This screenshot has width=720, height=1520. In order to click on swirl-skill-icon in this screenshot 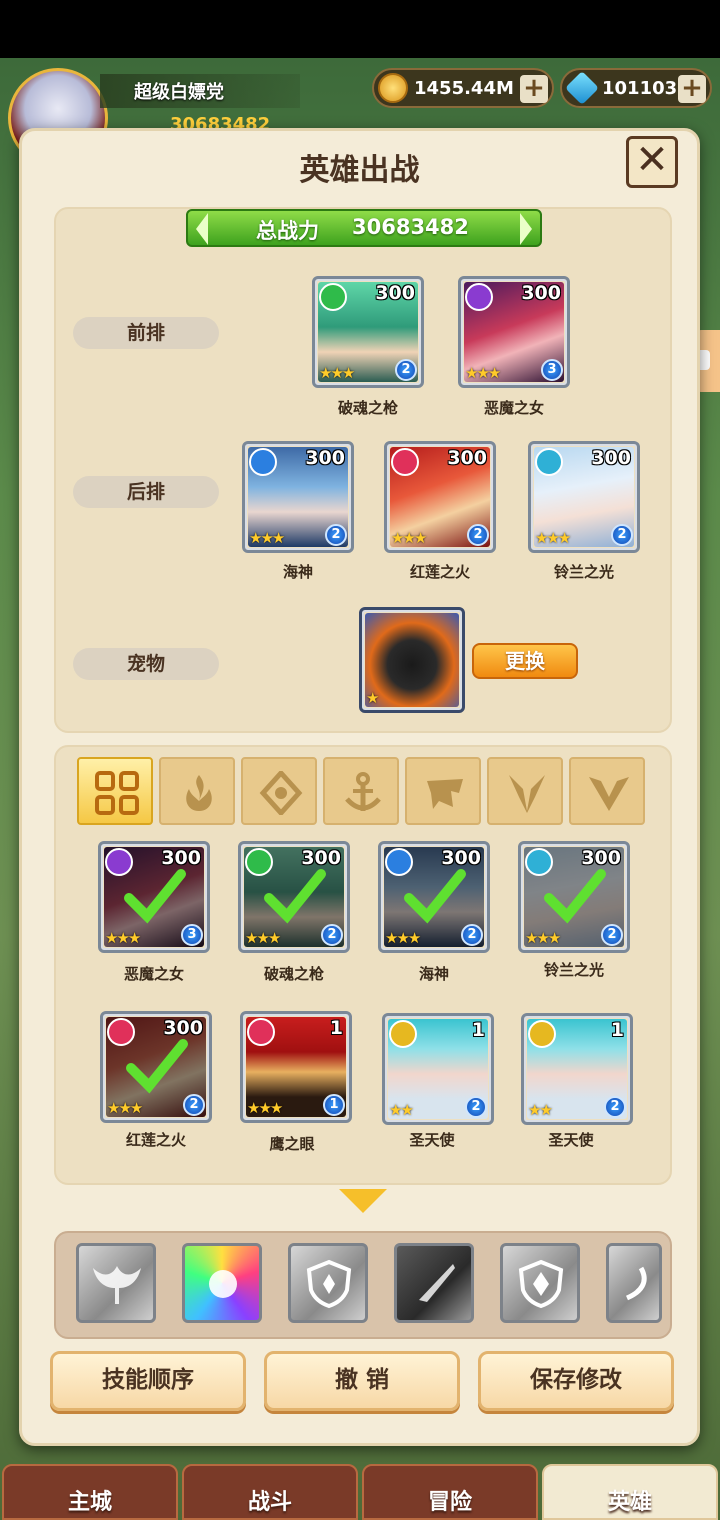, I will do `click(636, 1283)`.